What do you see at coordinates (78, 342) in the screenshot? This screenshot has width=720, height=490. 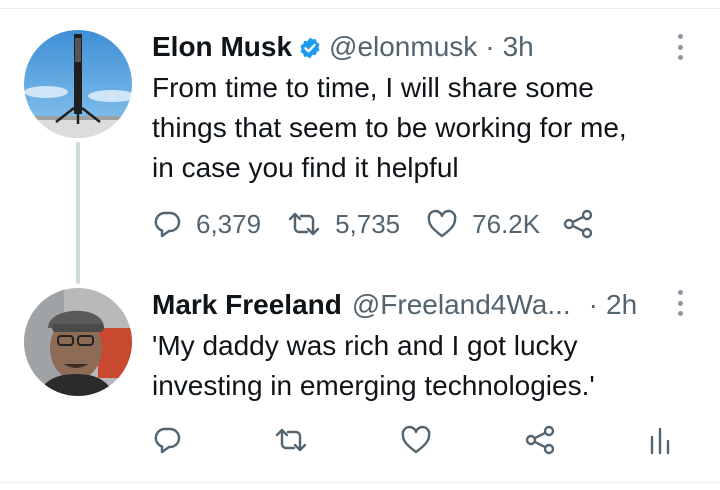 I see `avatar-mark-freeland` at bounding box center [78, 342].